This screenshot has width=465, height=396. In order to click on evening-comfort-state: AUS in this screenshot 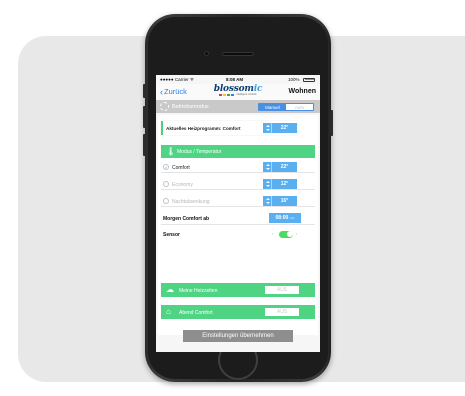, I will do `click(282, 312)`.